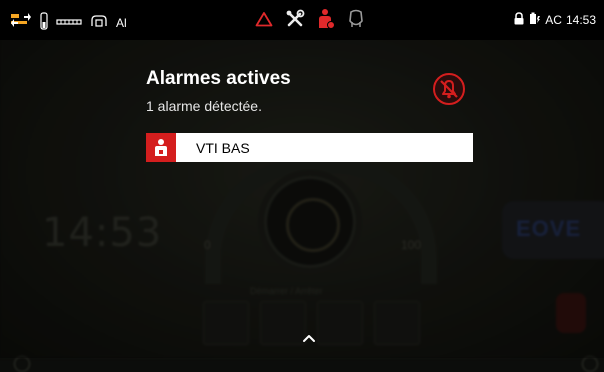 The height and width of the screenshot is (372, 604). I want to click on status-bar-left: Al, so click(68, 22).